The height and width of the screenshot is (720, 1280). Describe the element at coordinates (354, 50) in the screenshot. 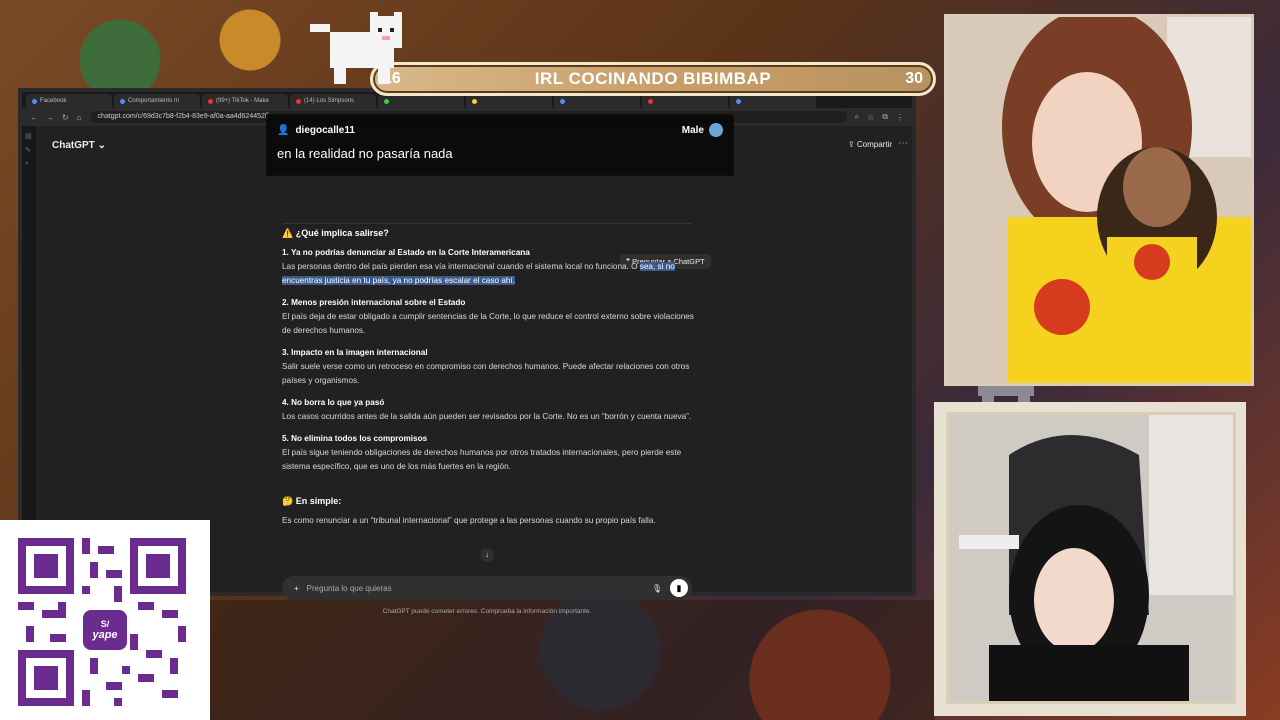

I see `pixel-cat-white-icon` at that location.